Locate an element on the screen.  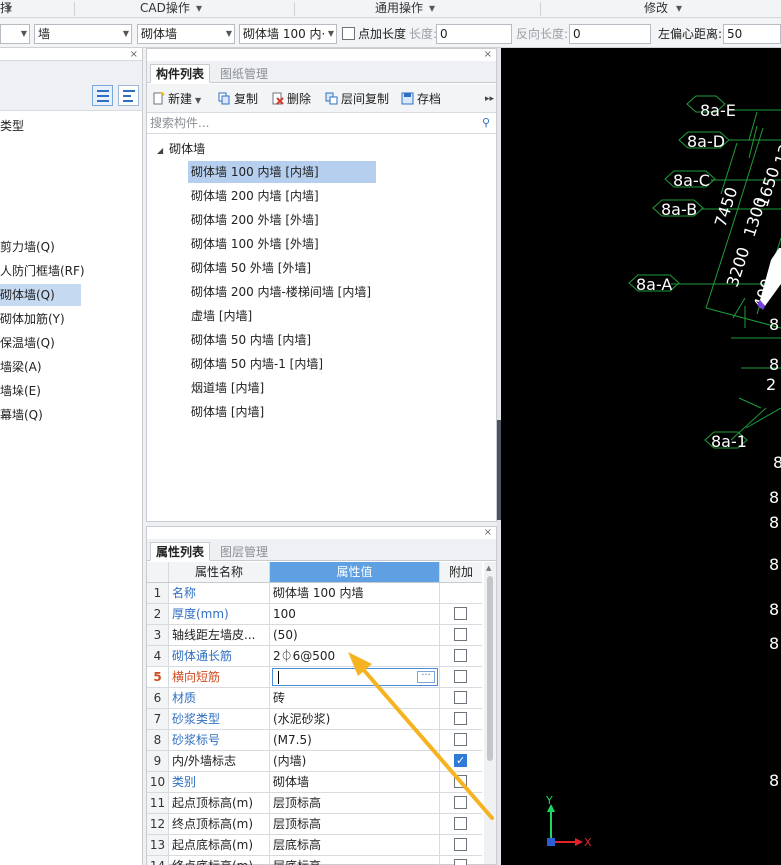
annotation-arrow-overlay is located at coordinates (421, 736).